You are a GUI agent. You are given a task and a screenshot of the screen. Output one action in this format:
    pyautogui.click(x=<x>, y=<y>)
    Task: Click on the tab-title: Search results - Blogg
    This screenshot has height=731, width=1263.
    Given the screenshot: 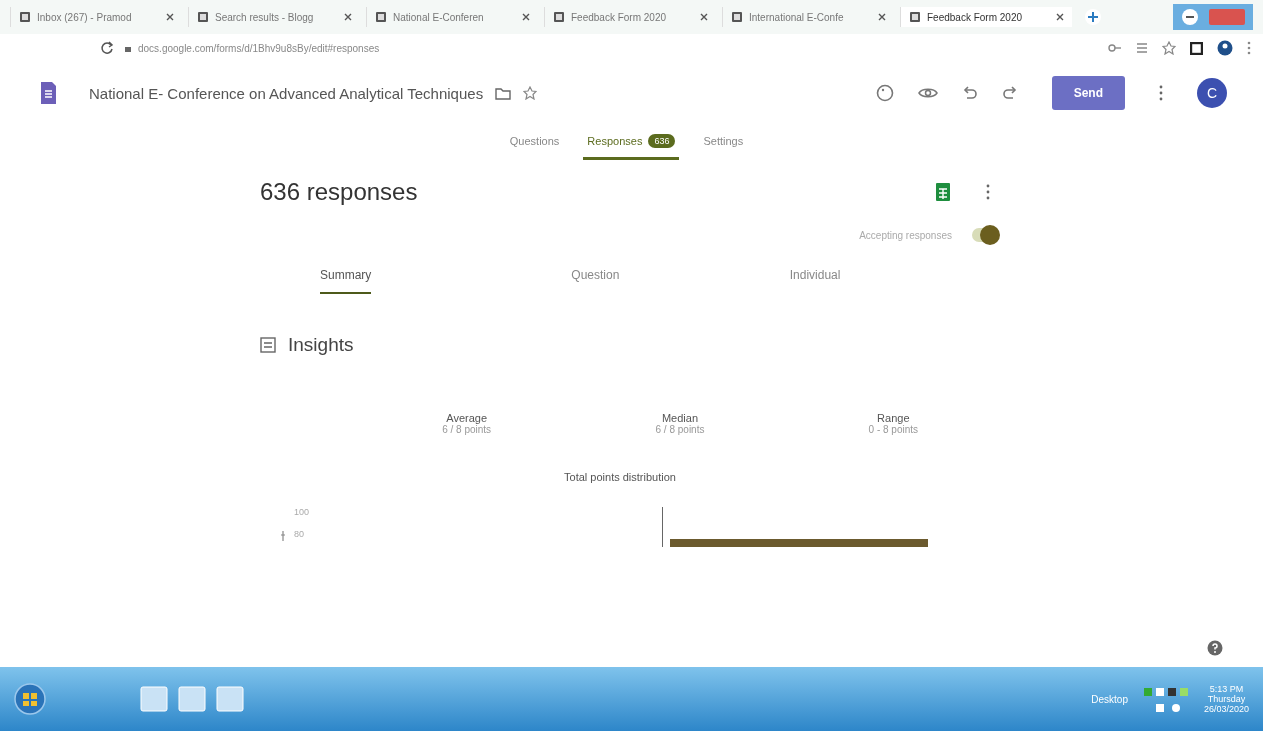 What is the action you would take?
    pyautogui.click(x=265, y=17)
    